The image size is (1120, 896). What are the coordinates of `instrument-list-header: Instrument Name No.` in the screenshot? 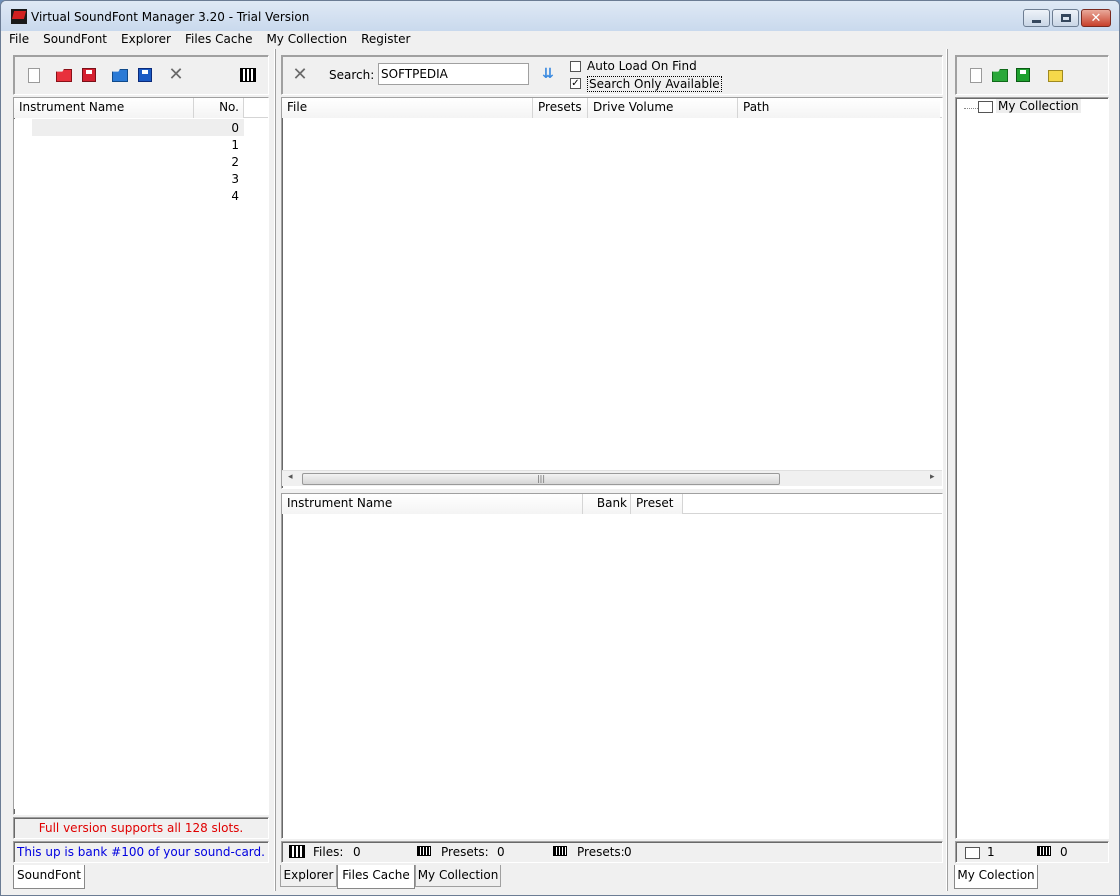 It's located at (141, 108).